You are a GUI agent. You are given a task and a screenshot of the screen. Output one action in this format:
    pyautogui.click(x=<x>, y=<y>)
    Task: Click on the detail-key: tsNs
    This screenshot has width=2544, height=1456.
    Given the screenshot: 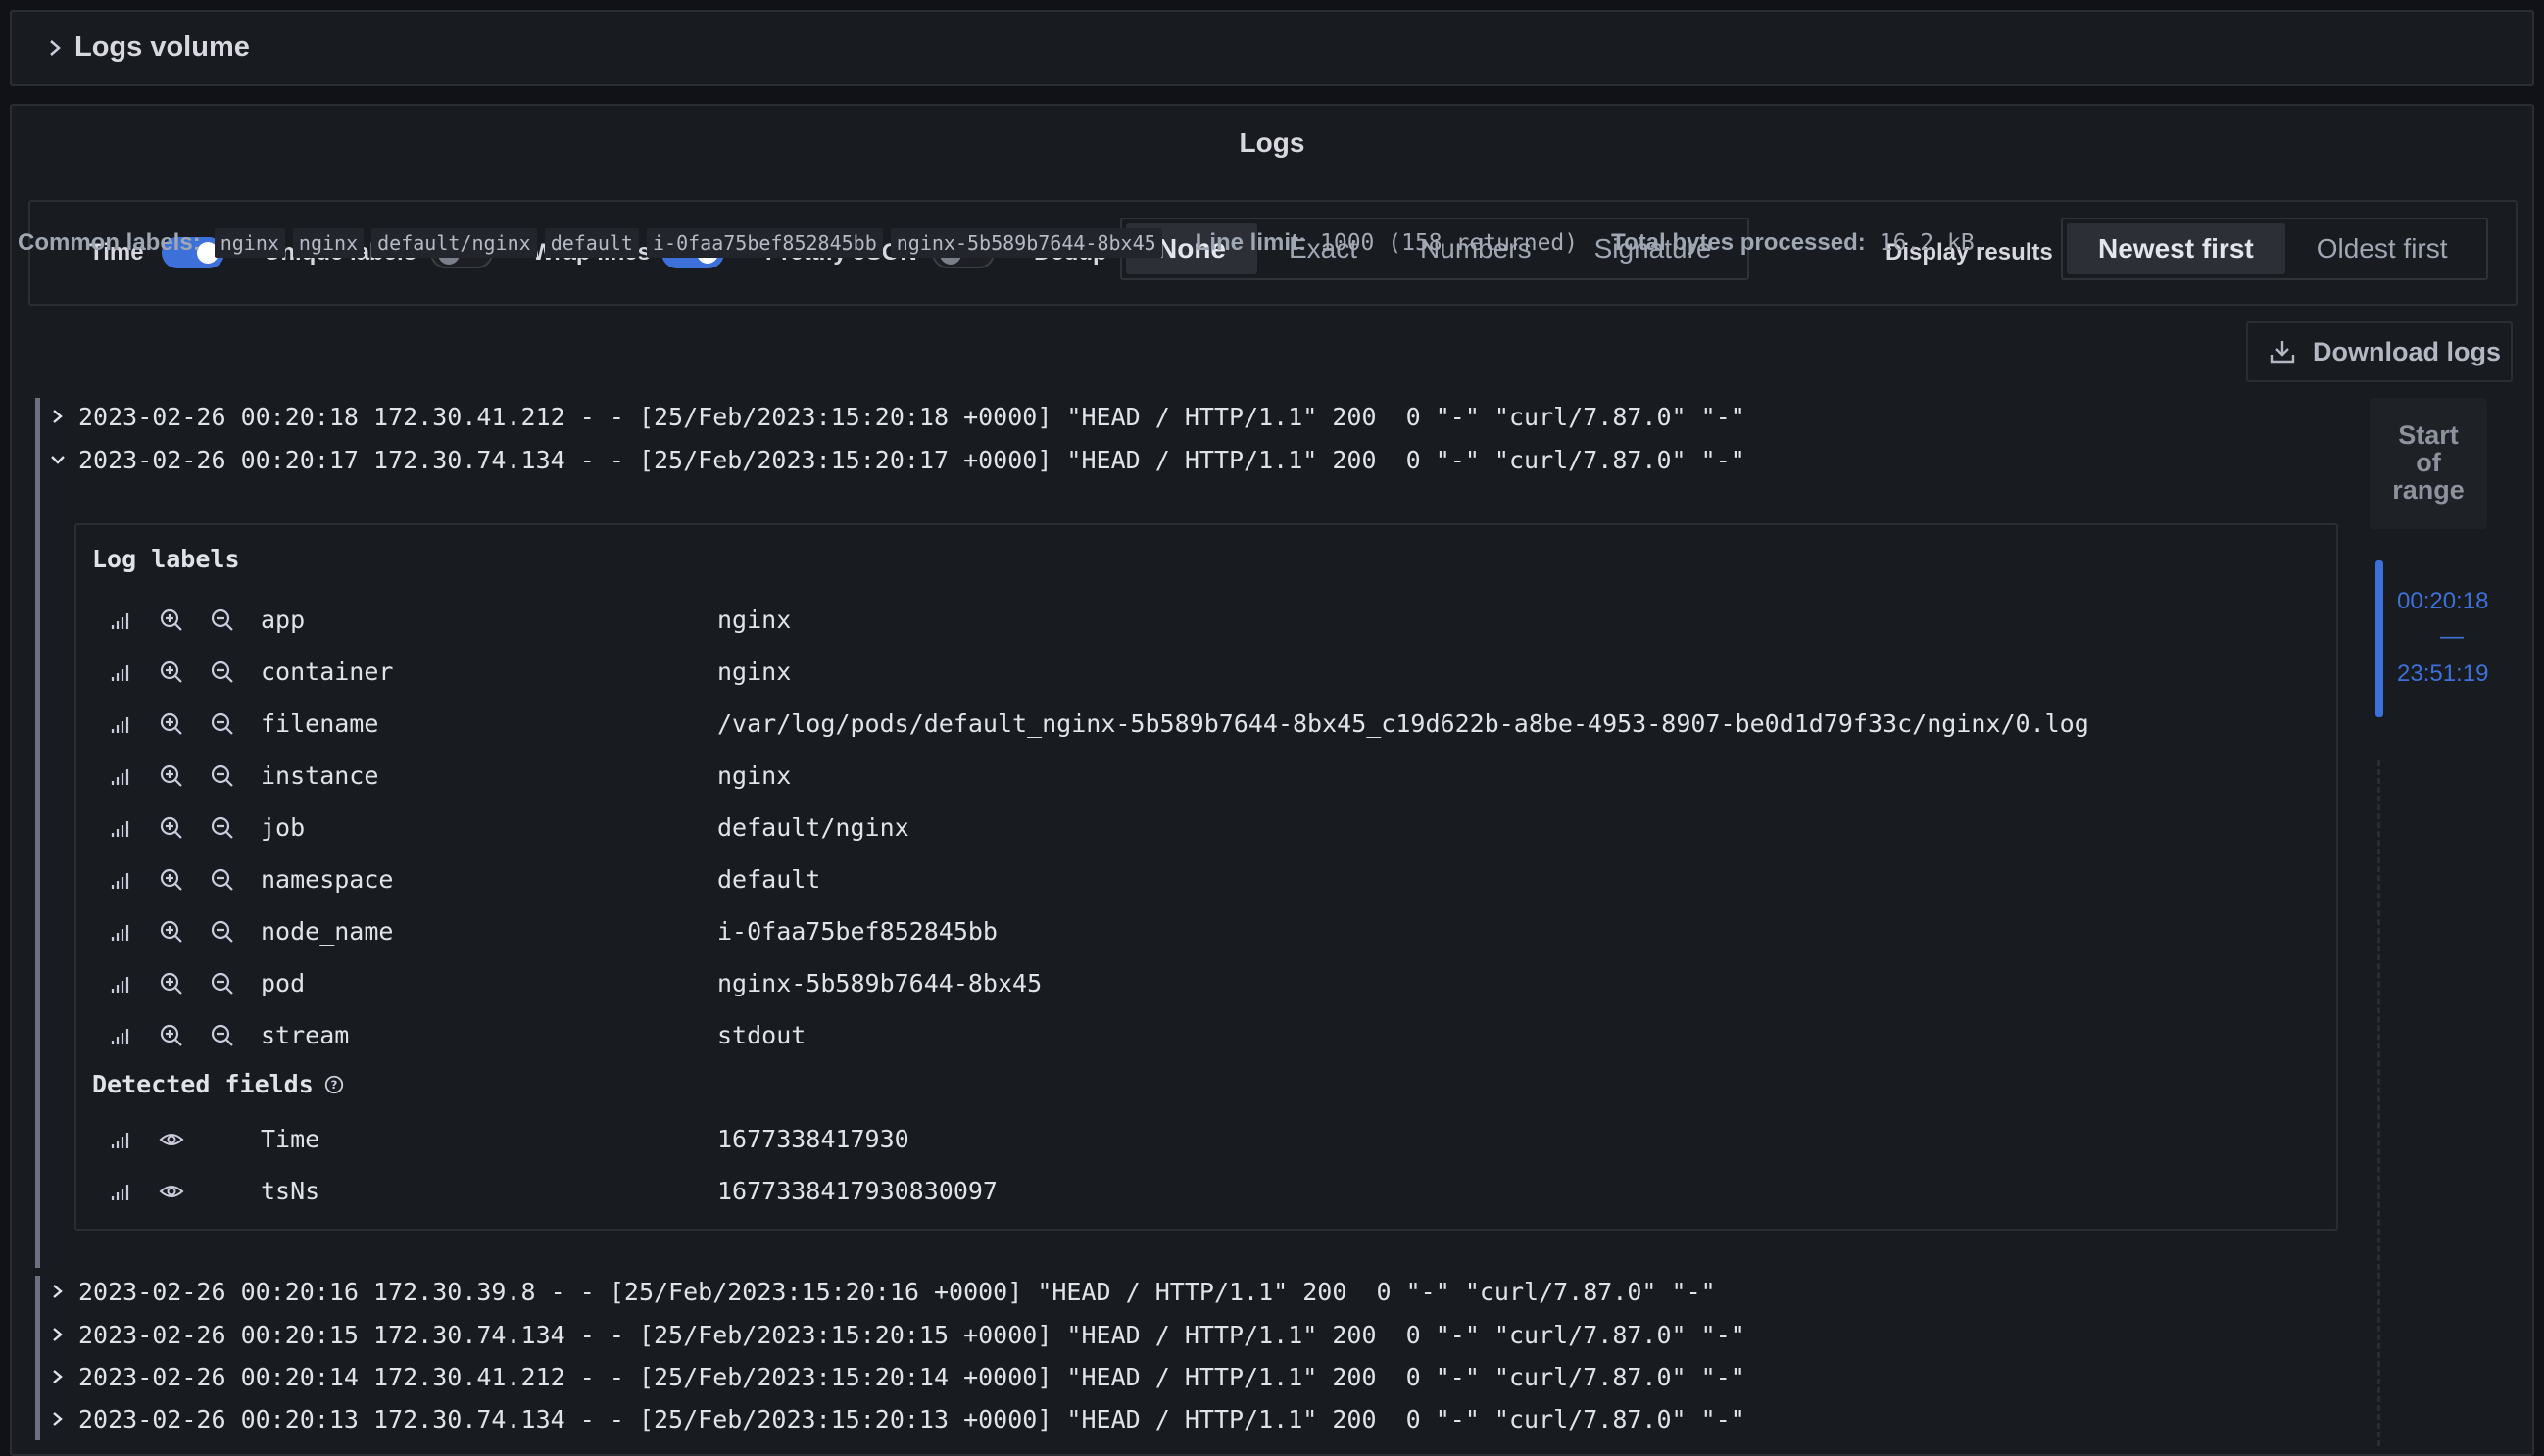 What is the action you would take?
    pyautogui.click(x=290, y=1191)
    